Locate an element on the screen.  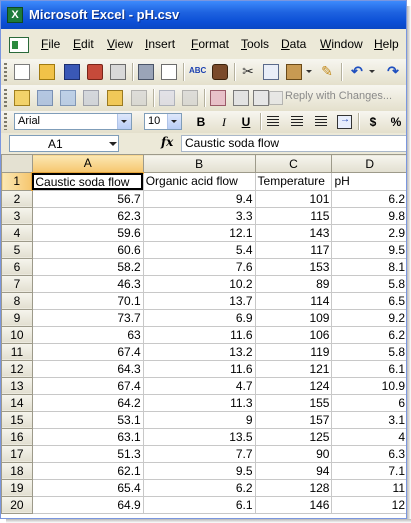
next-comment-icon is located at coordinates (68, 98).